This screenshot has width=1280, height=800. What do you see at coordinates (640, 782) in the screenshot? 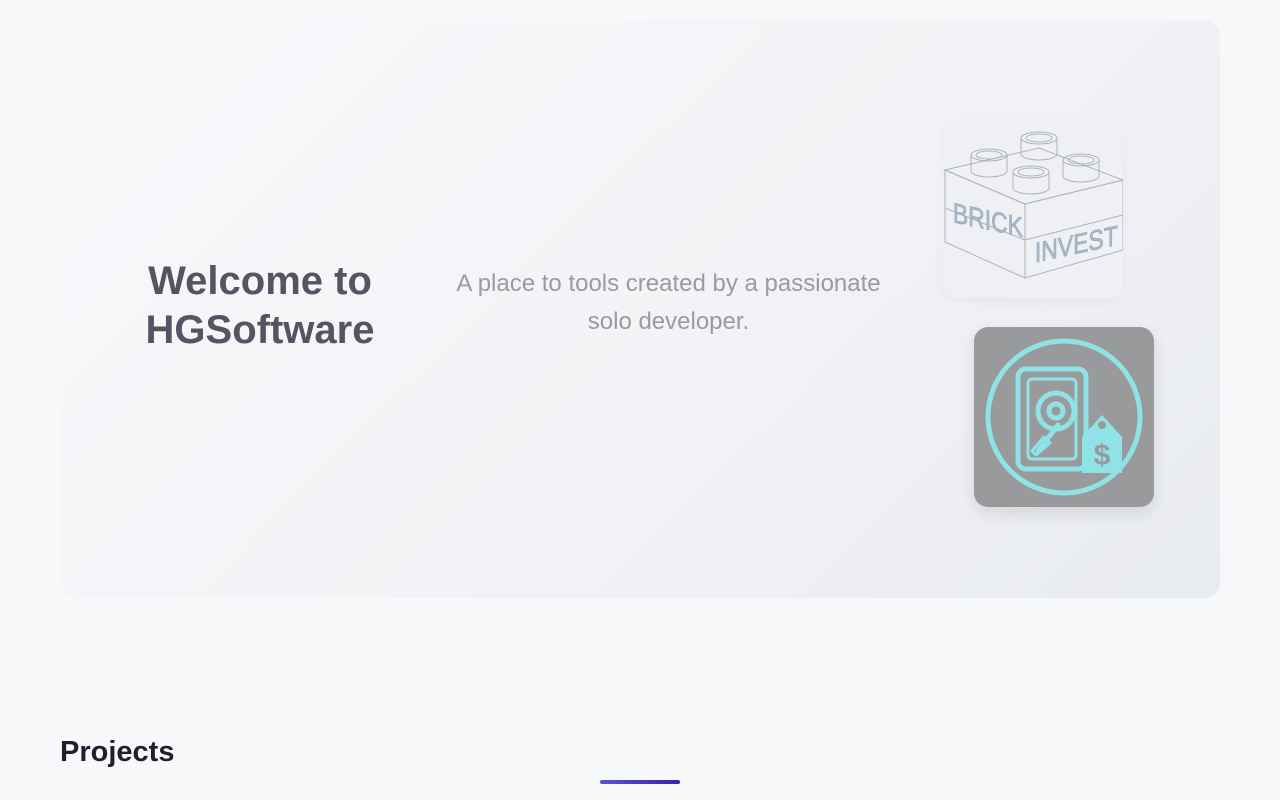
I see `section-divider` at bounding box center [640, 782].